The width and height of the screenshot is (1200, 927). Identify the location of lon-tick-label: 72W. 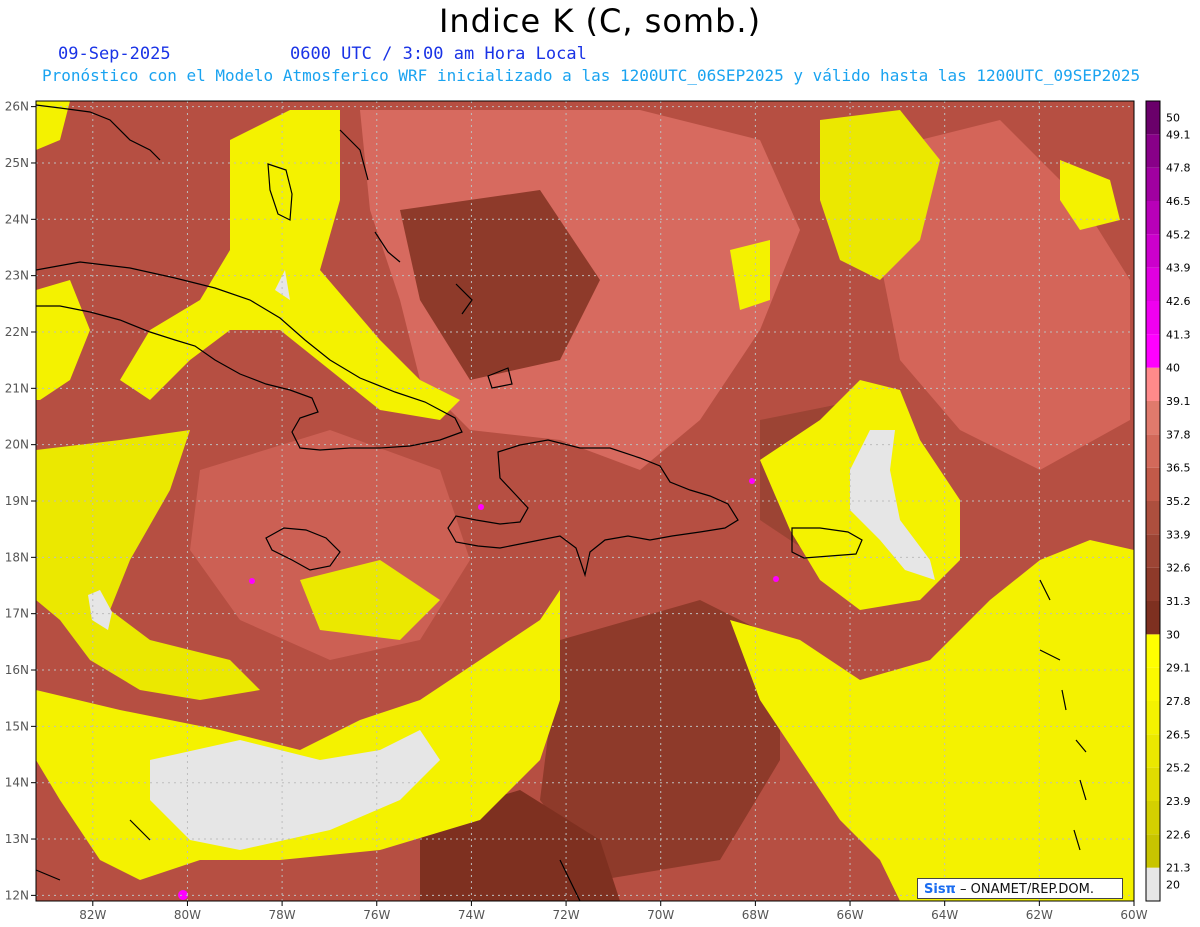
(565, 915).